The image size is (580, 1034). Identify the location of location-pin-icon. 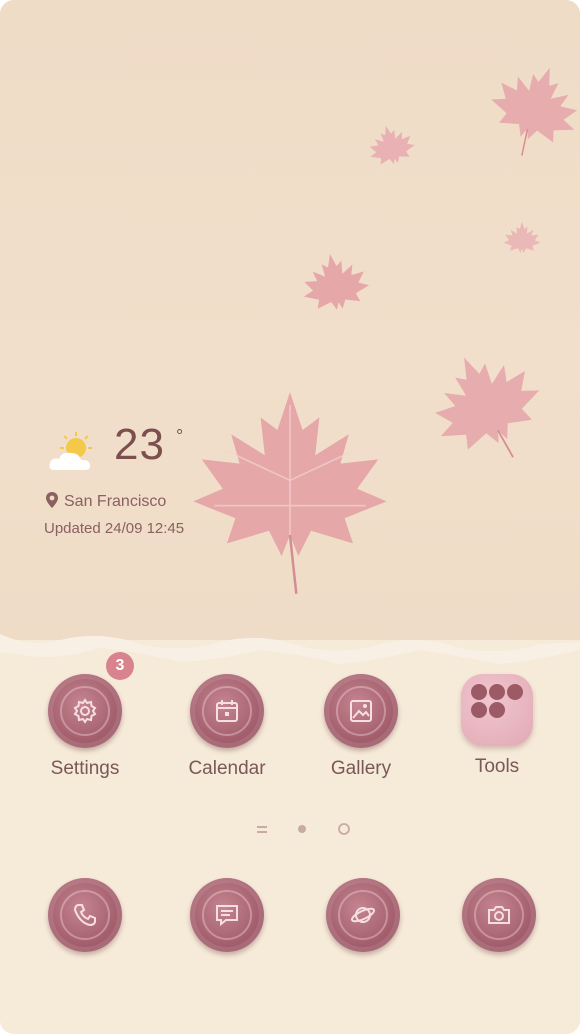
(52, 500).